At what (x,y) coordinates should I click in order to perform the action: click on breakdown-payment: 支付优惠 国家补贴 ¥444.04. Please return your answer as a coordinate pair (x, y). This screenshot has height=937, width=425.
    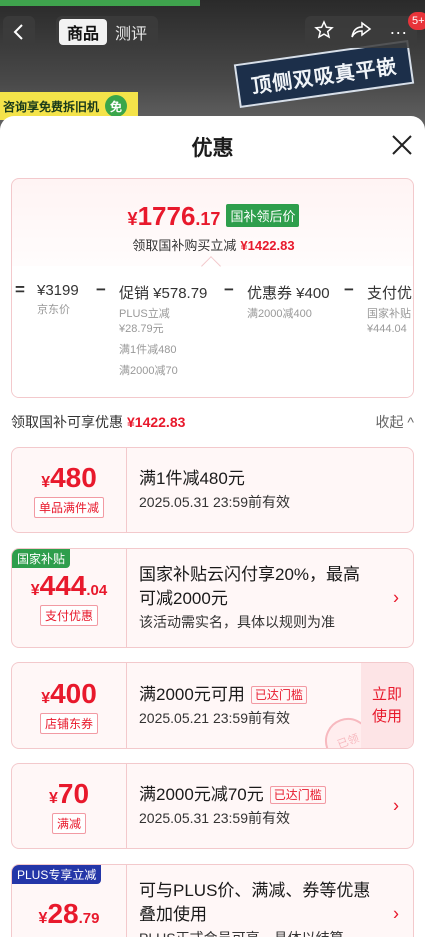
    Looking at the image, I should click on (390, 309).